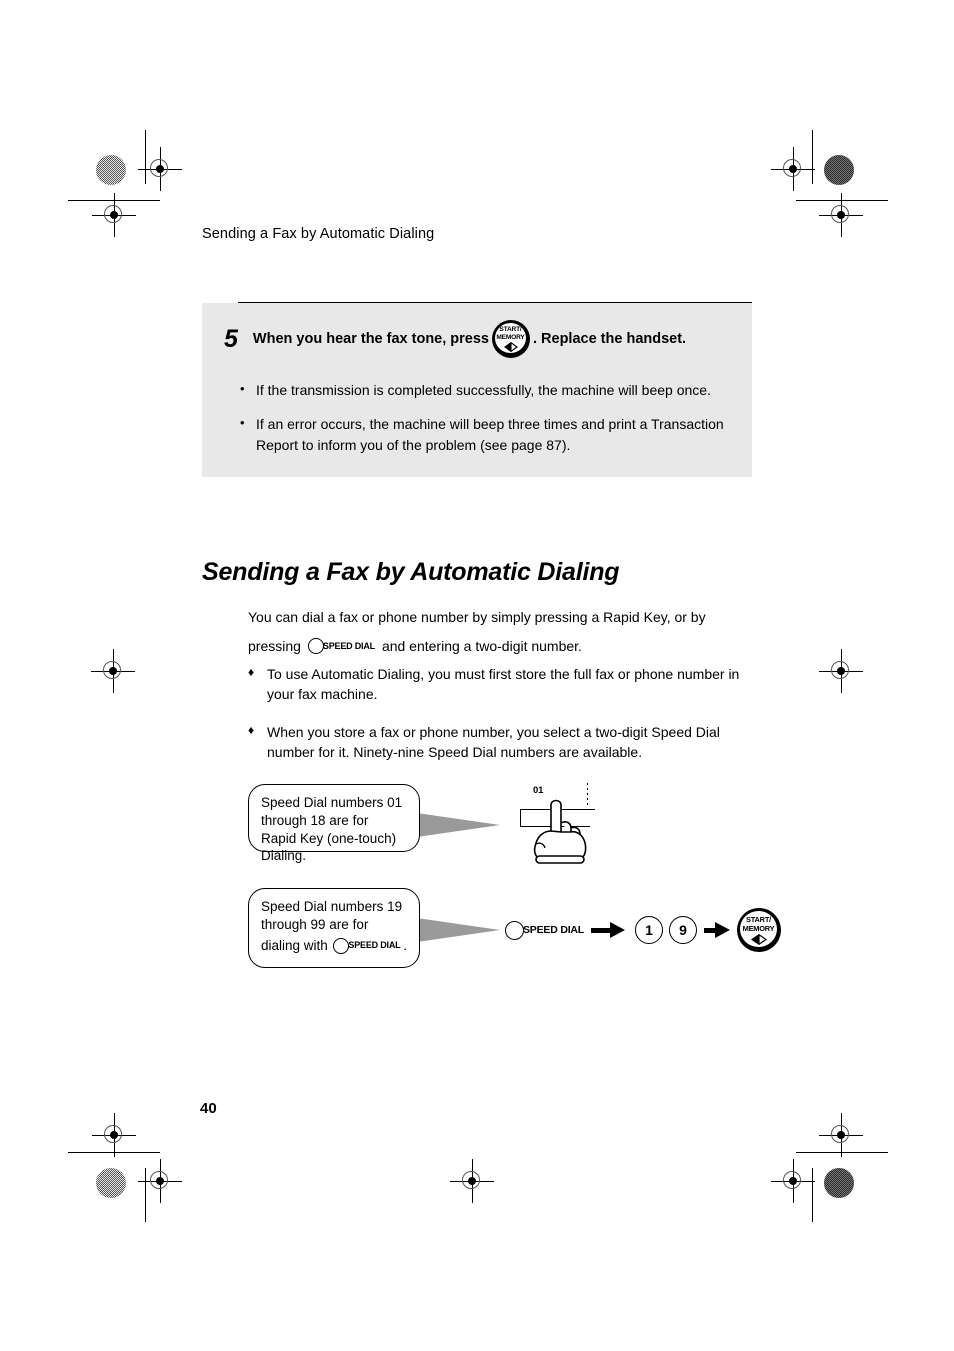 The width and height of the screenshot is (954, 1351). I want to click on registration-target-bottom-center, so click(472, 1181).